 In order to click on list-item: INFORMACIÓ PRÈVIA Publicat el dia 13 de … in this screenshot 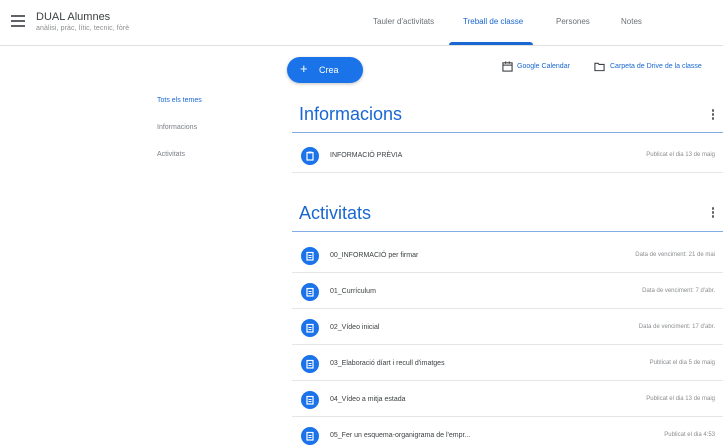, I will do `click(507, 156)`.